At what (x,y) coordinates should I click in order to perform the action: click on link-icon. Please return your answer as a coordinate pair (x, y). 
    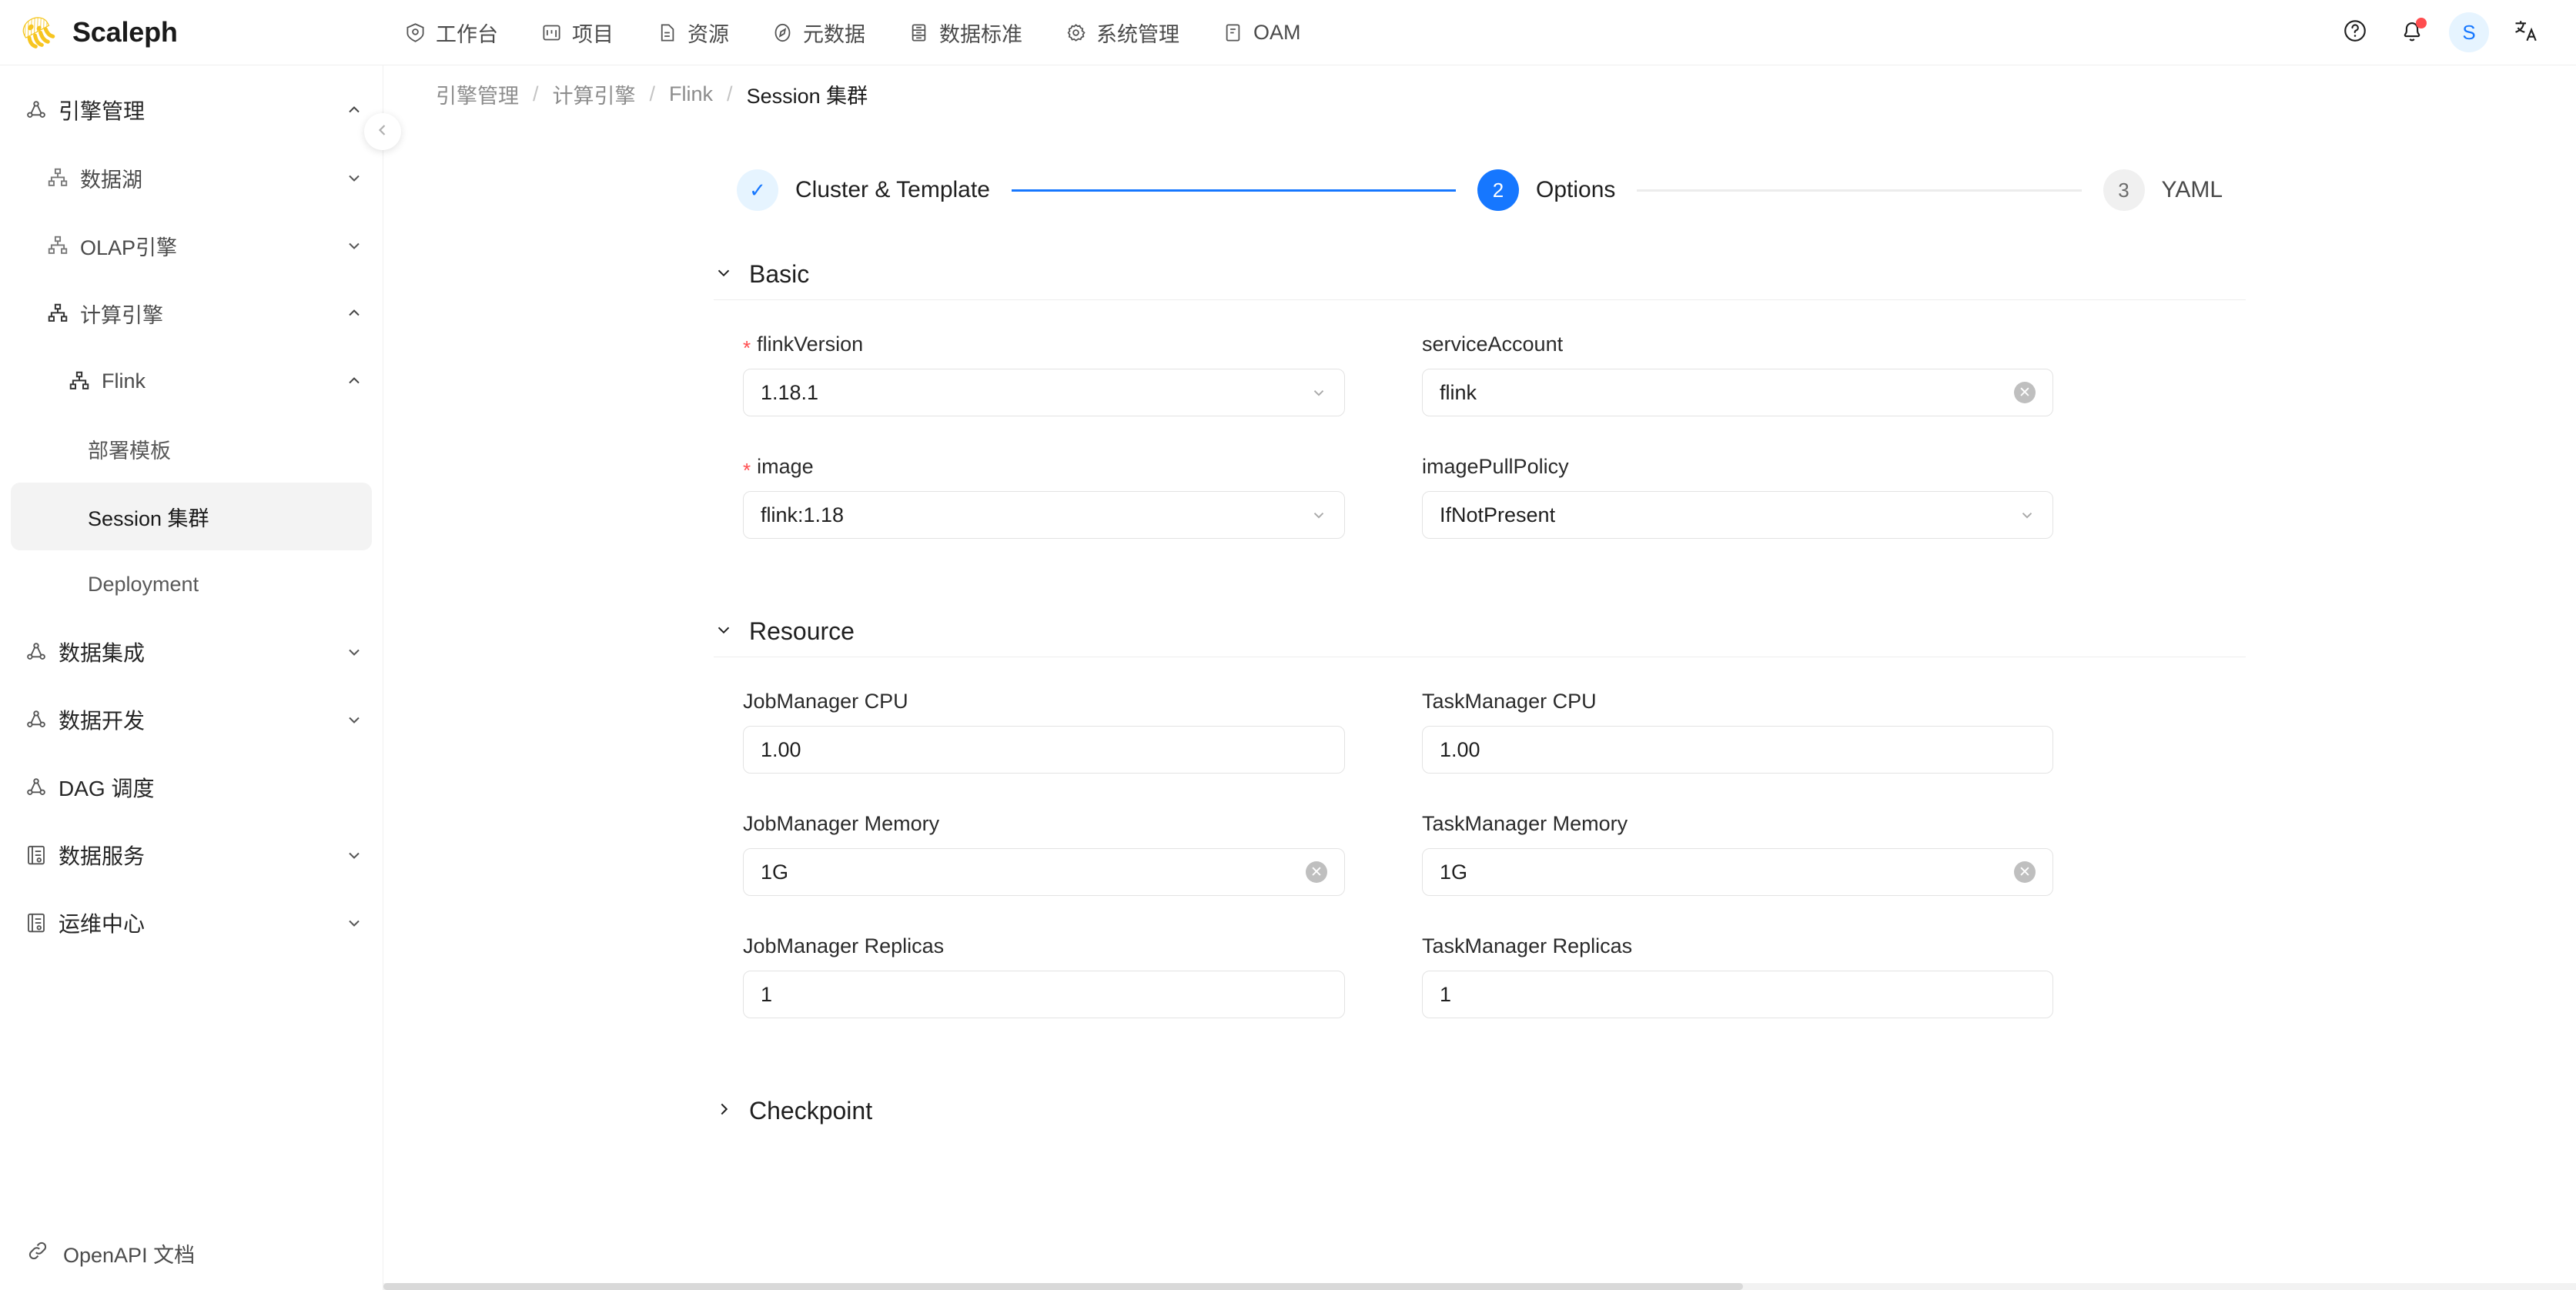
    Looking at the image, I should click on (38, 1254).